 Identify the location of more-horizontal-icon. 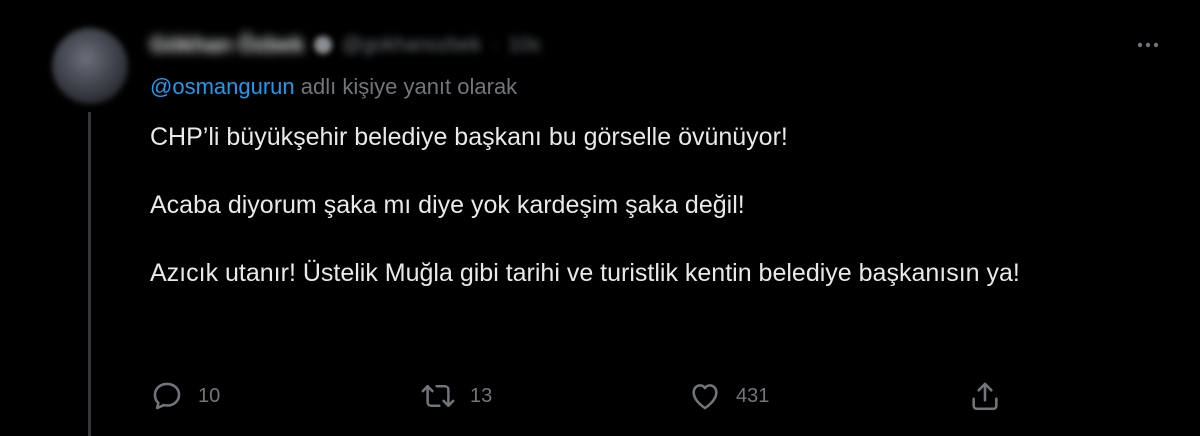
(1148, 45).